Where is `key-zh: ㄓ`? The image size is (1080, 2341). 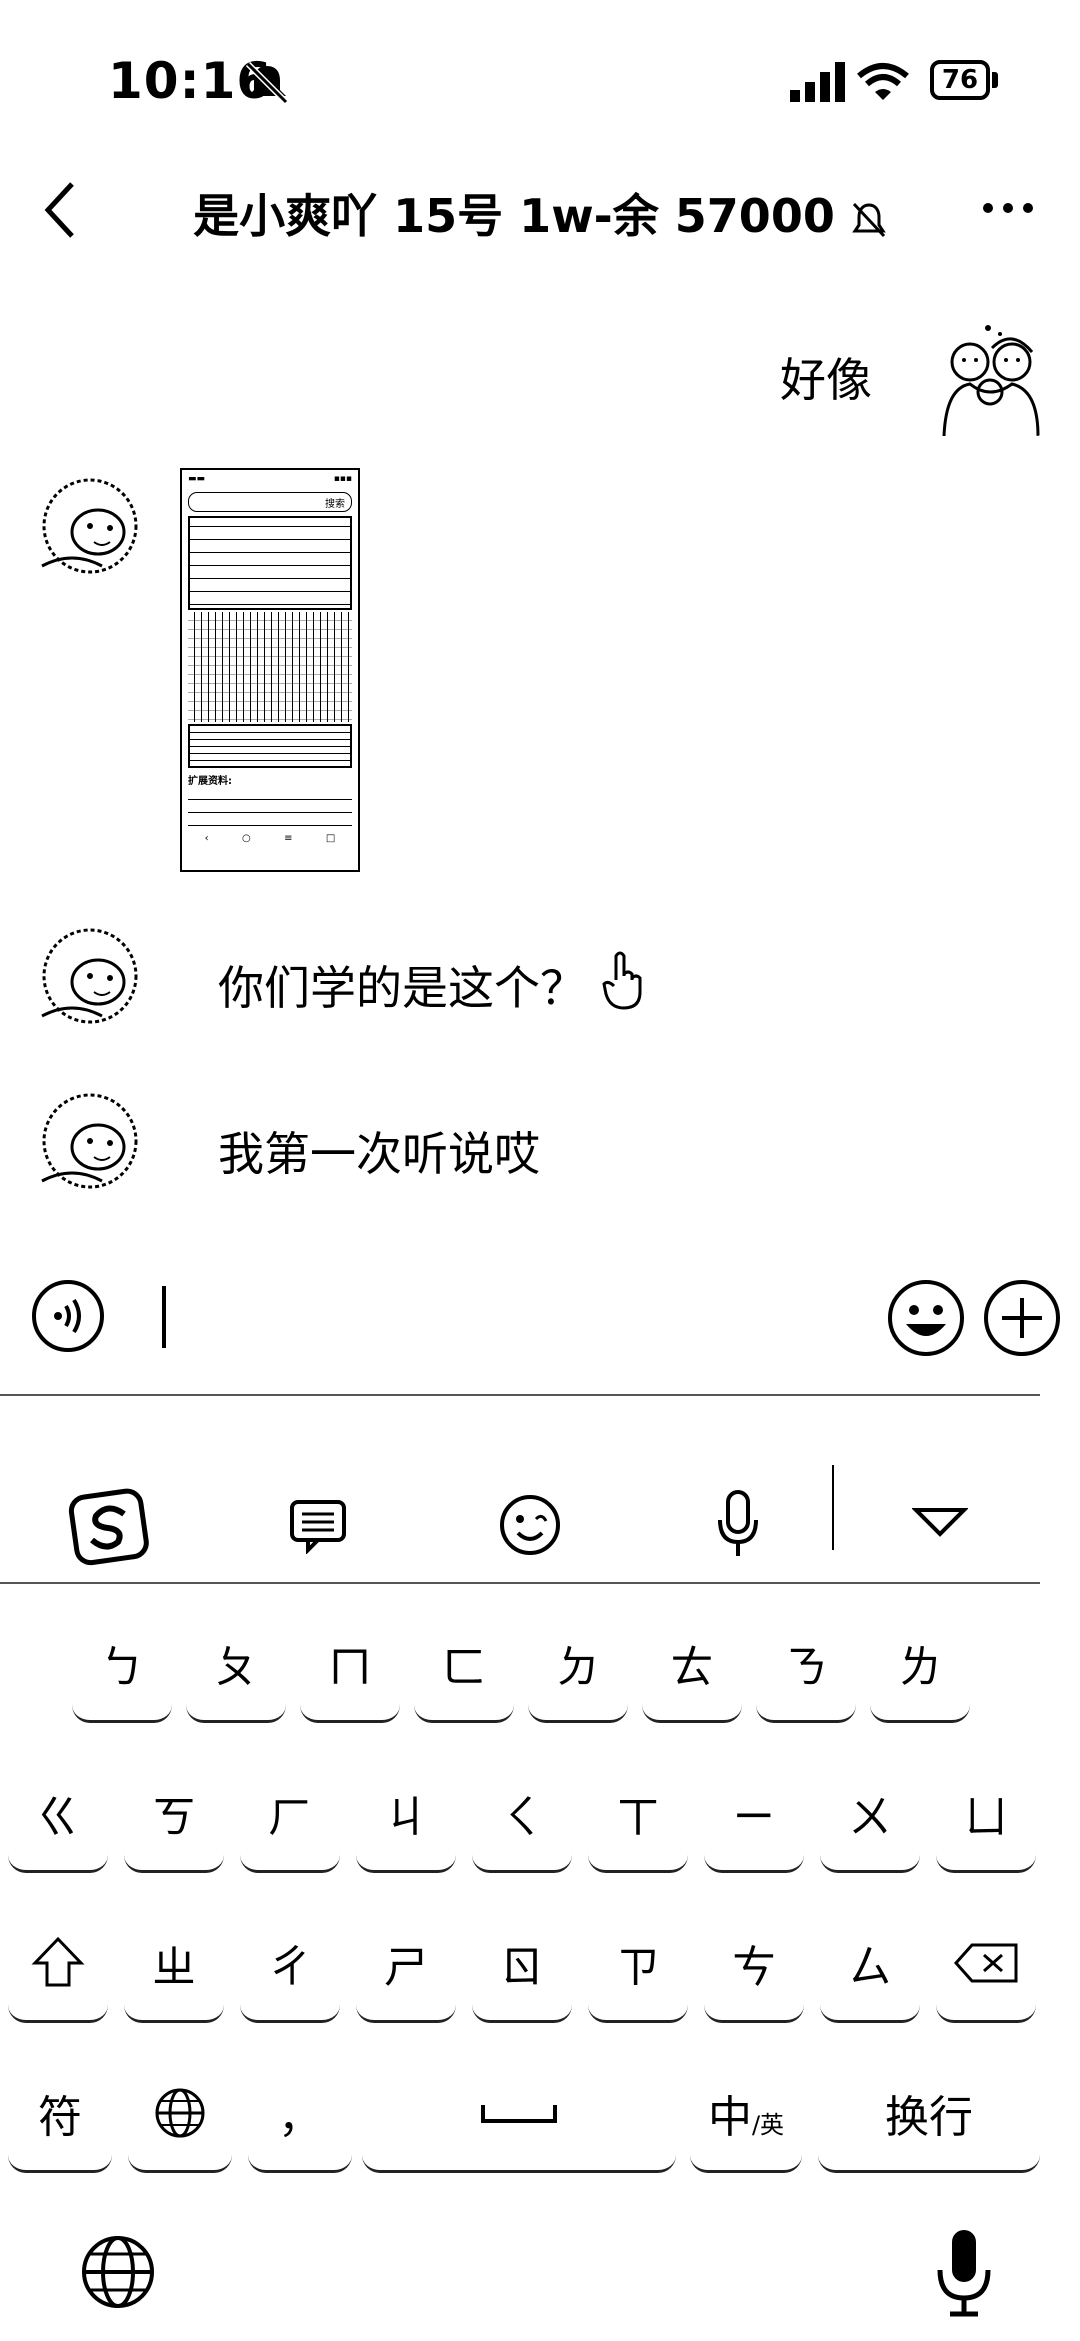 key-zh: ㄓ is located at coordinates (174, 1964).